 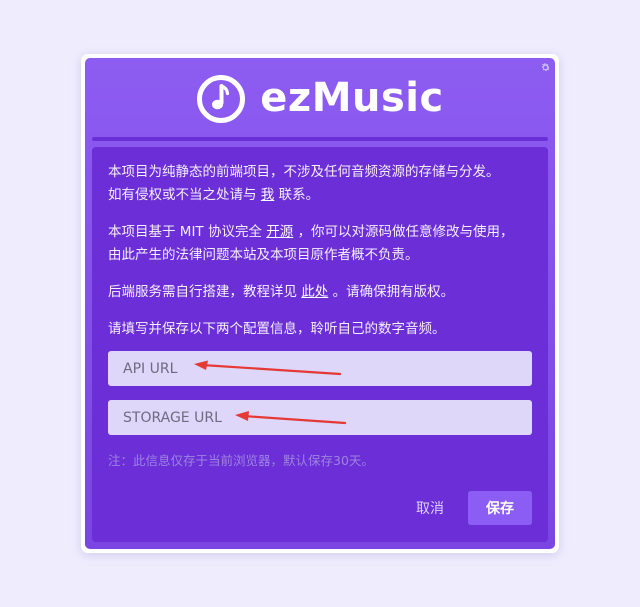 I want to click on storage-url-input, so click(x=320, y=417).